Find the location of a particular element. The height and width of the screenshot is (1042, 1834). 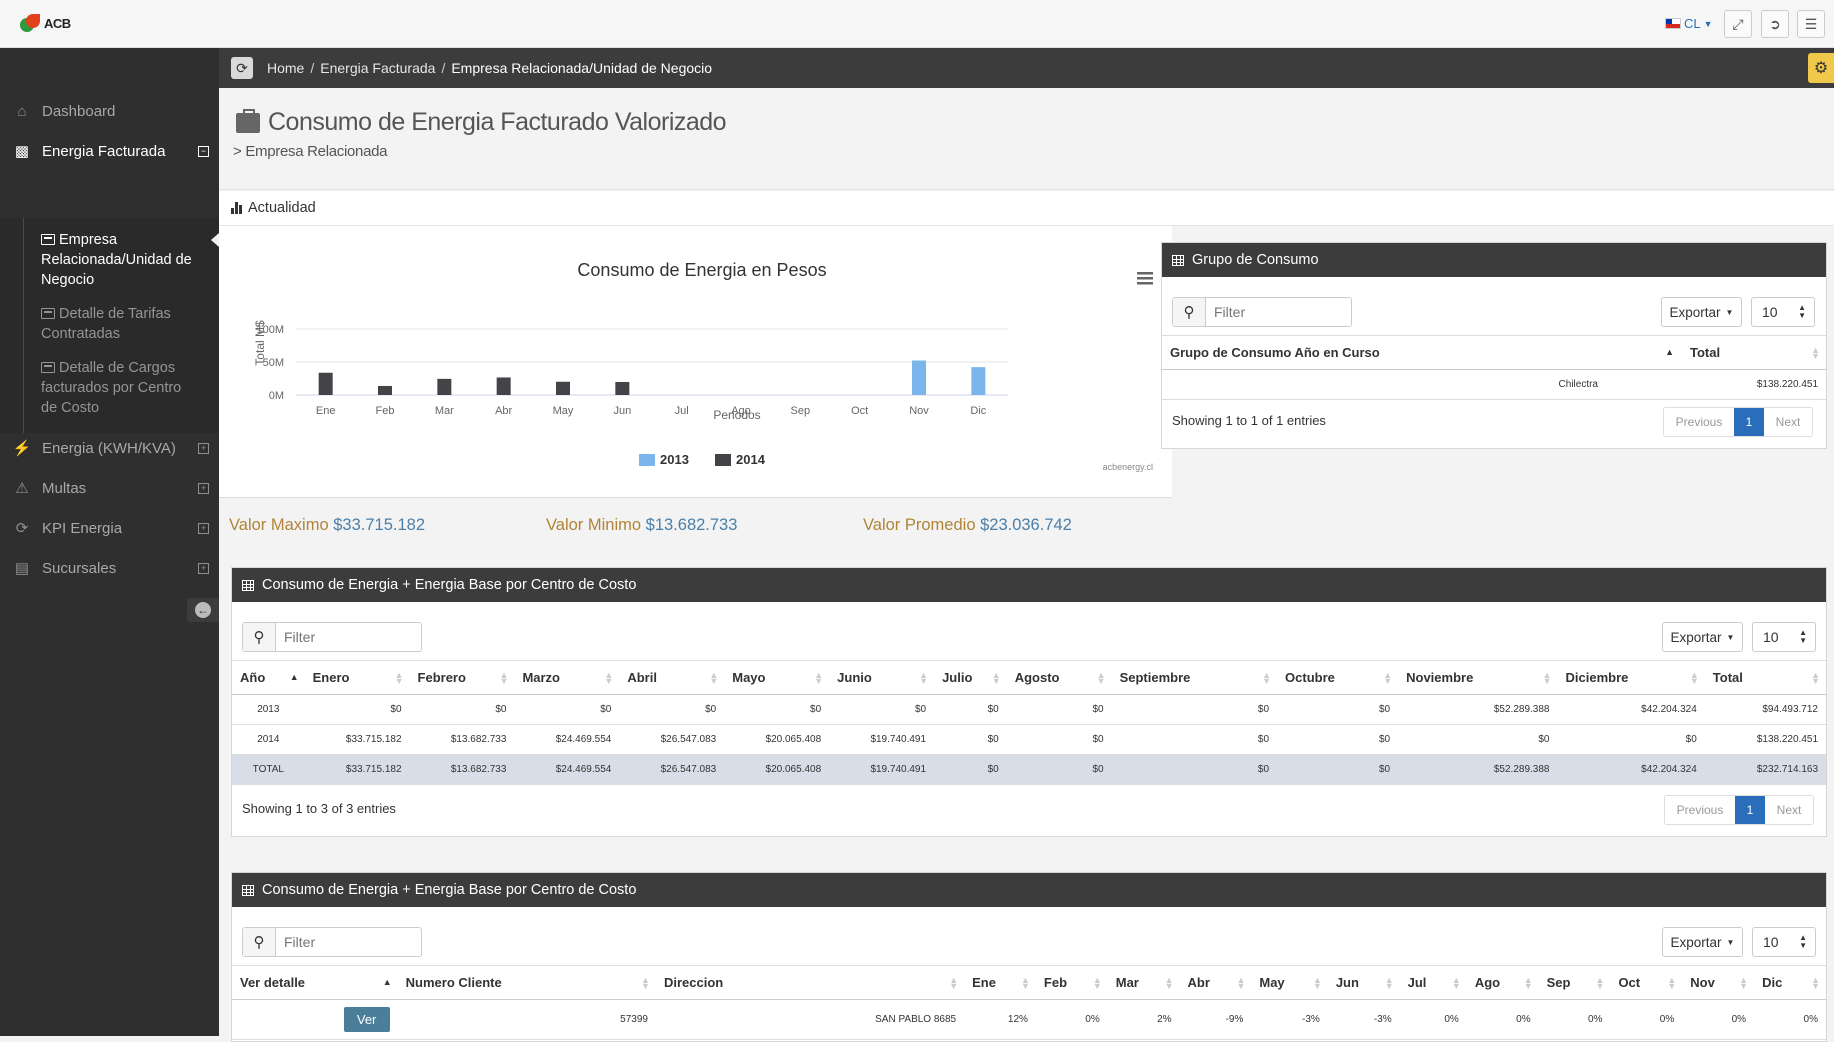

collapse-sidebar-button: ← is located at coordinates (203, 610).